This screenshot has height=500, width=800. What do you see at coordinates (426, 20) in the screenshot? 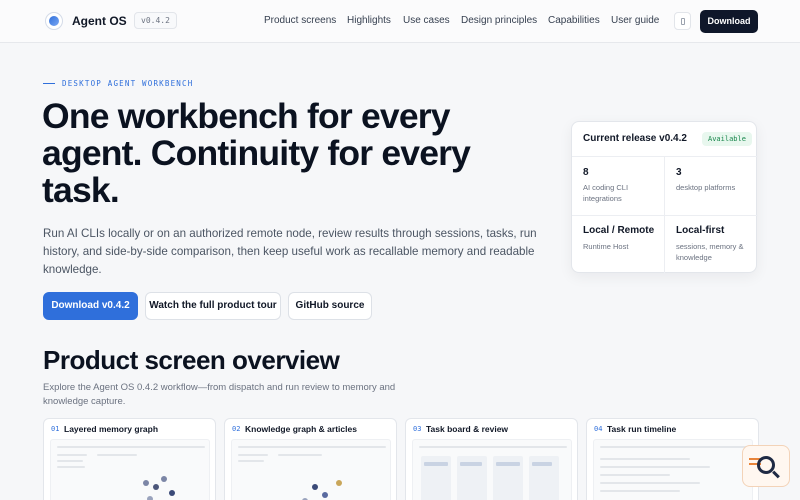
I see `nav-use-cases: Use cases` at bounding box center [426, 20].